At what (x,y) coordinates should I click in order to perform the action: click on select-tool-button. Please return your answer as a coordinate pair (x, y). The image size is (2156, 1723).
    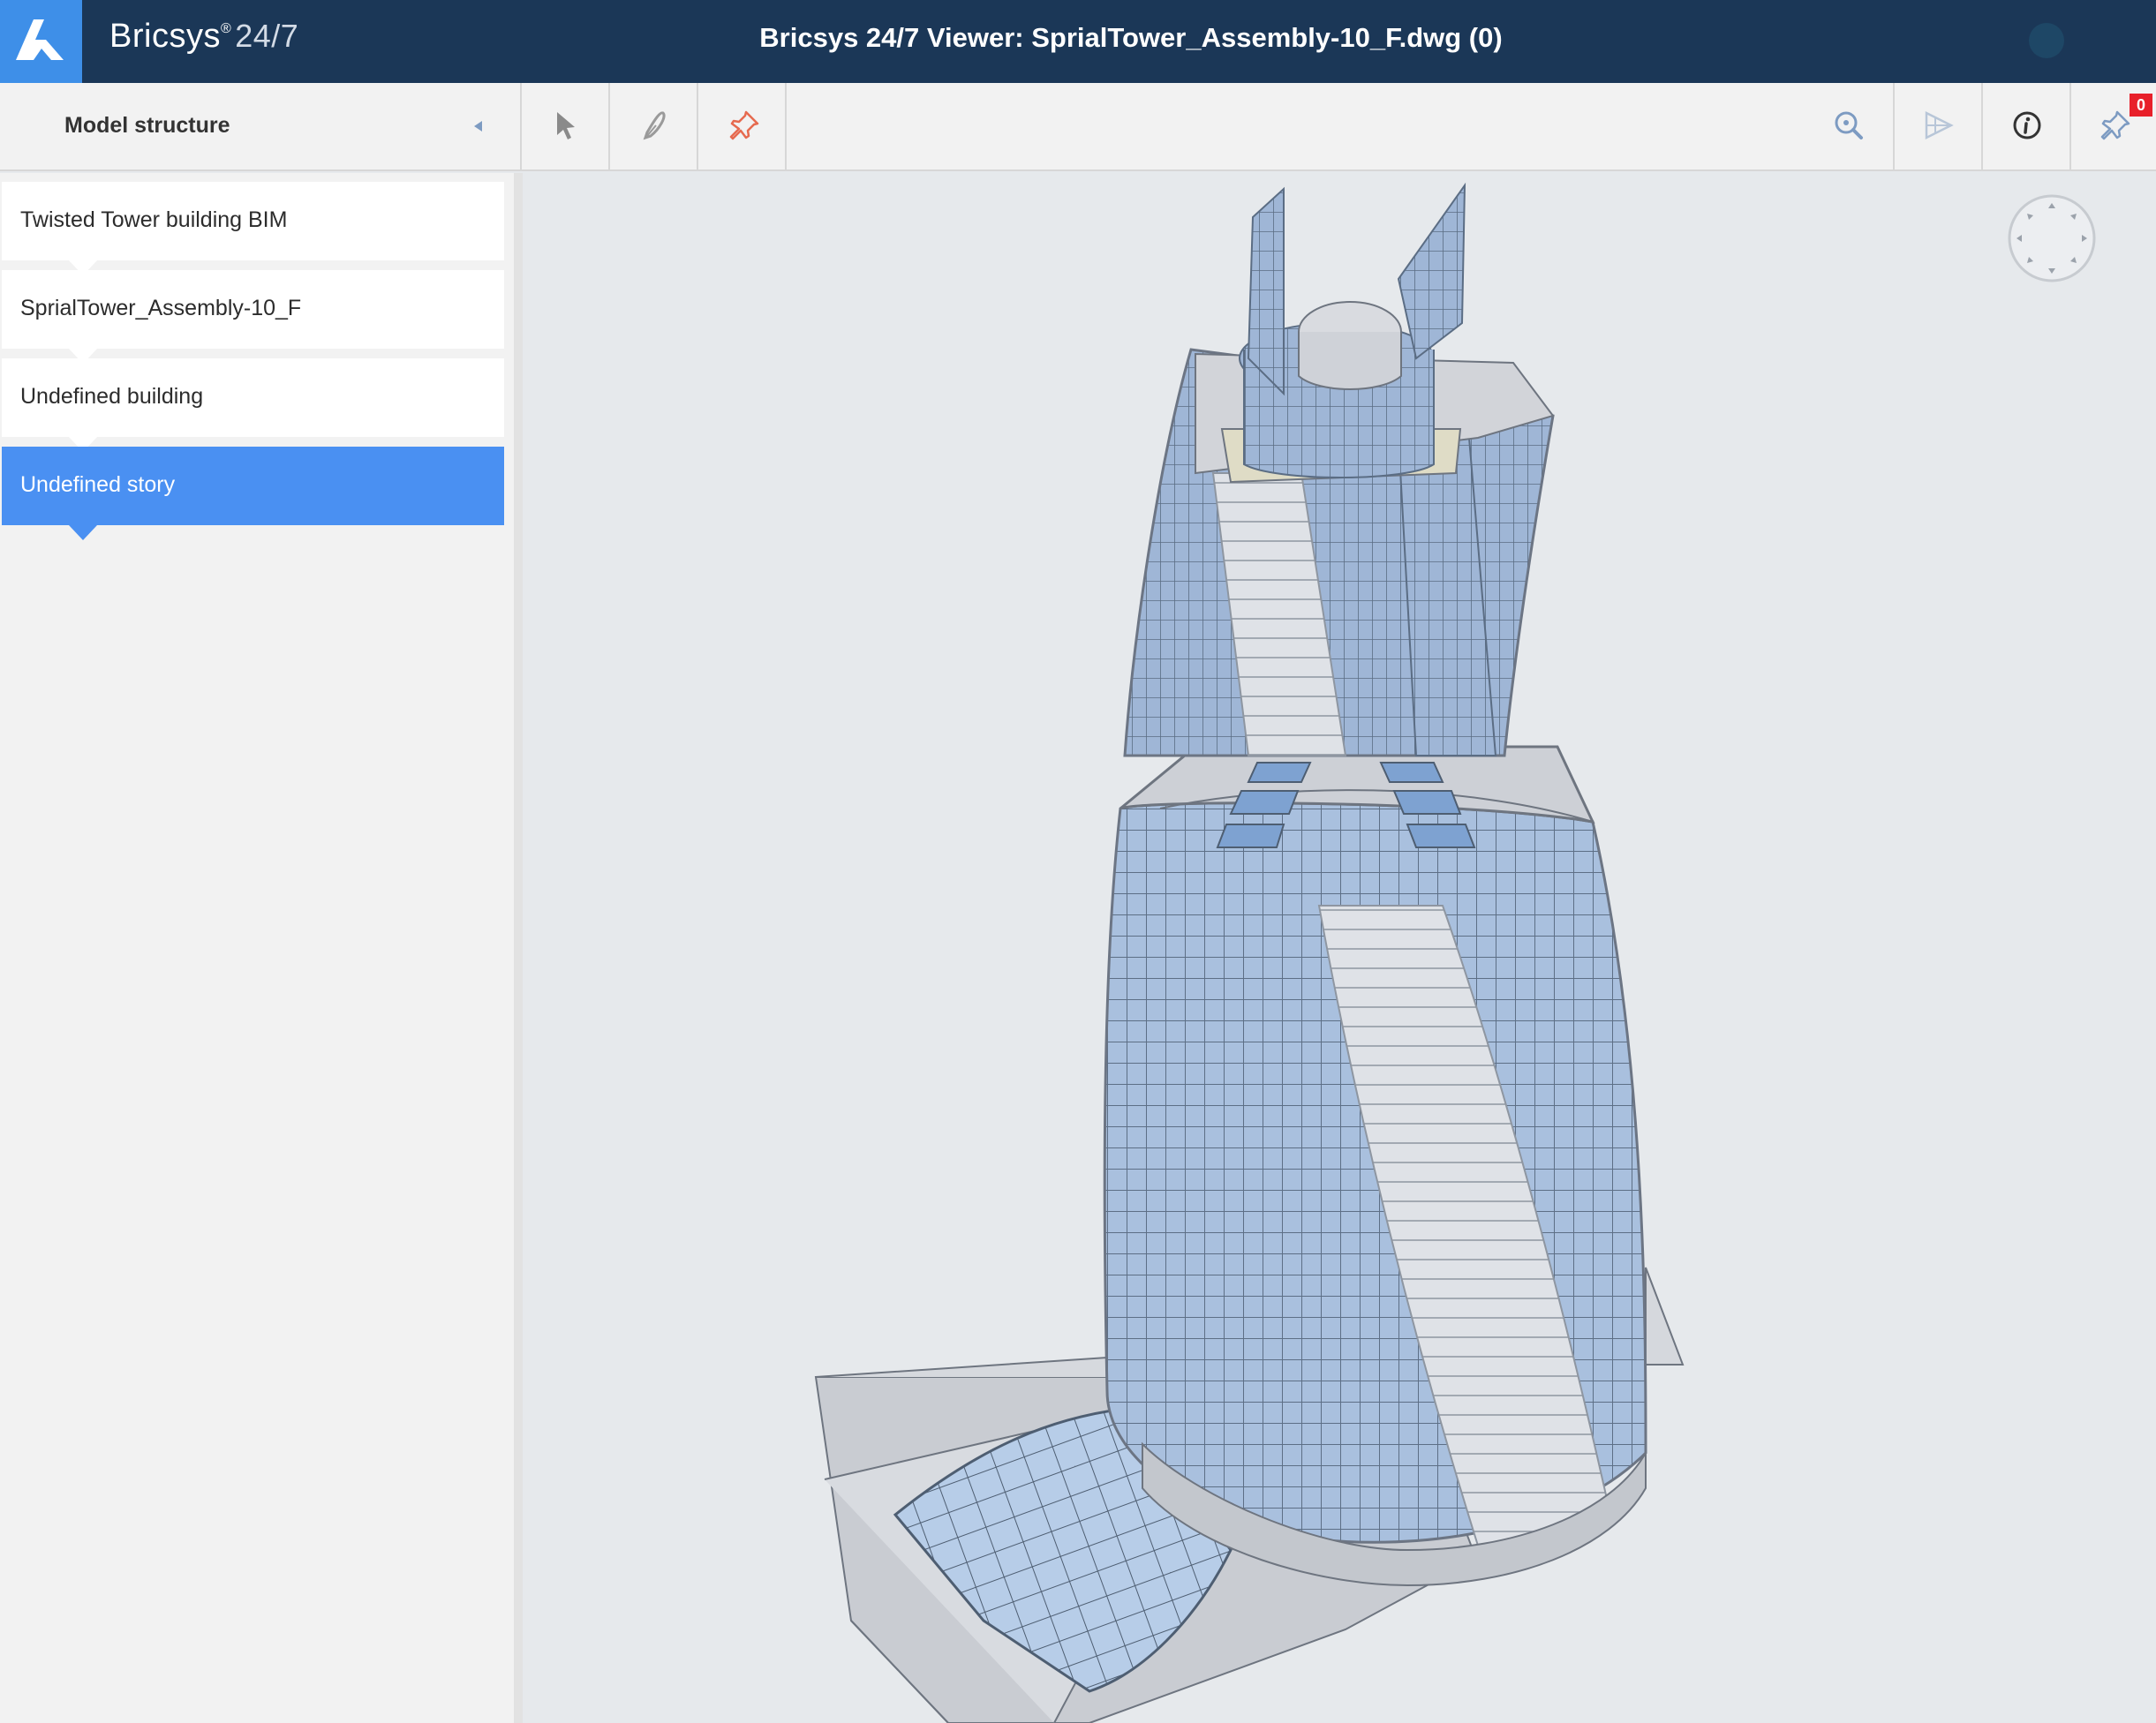
    Looking at the image, I should click on (566, 126).